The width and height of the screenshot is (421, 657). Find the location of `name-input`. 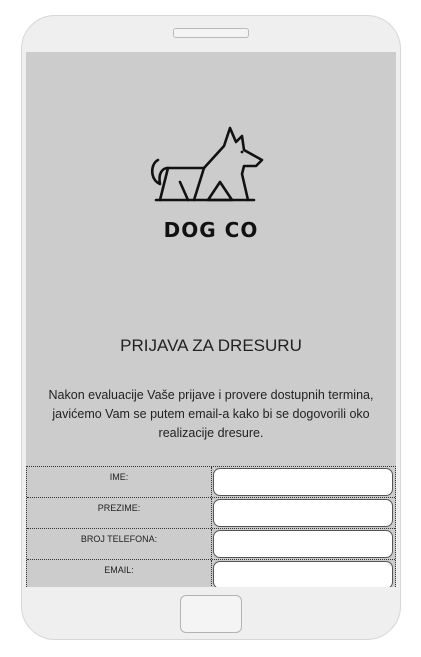

name-input is located at coordinates (303, 482).